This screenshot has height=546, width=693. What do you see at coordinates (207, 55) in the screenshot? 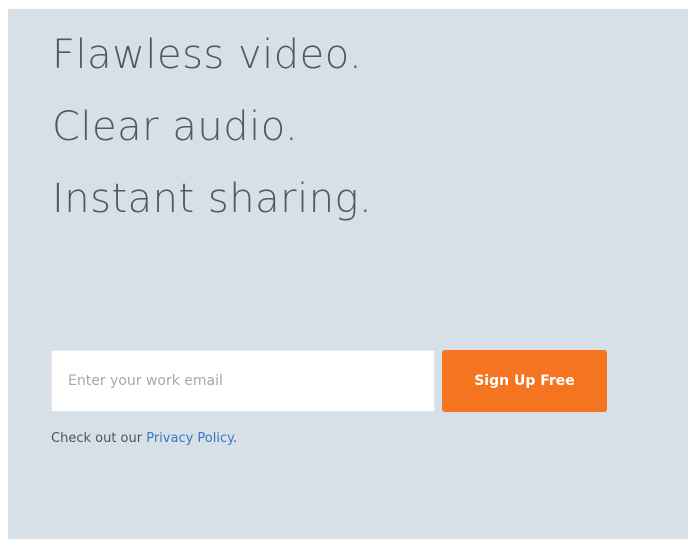
I see `headline-line-video: Flawless video.` at bounding box center [207, 55].